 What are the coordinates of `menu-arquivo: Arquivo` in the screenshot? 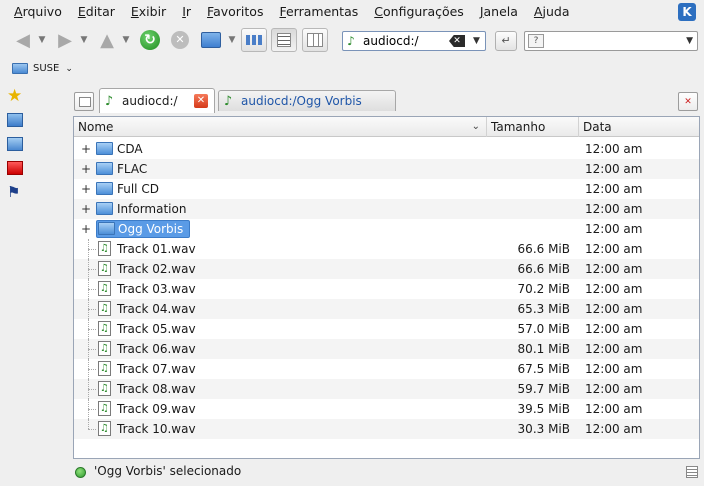 It's located at (38, 12).